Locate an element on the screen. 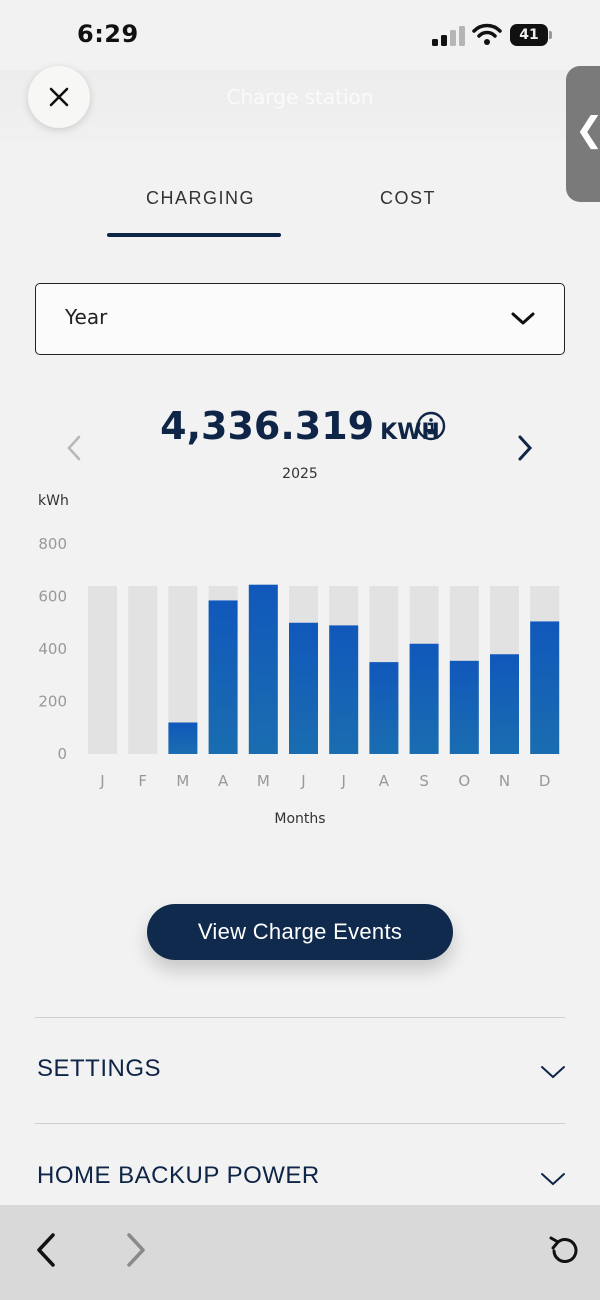 This screenshot has width=600, height=1300. x-tick-label: S is located at coordinates (424, 781).